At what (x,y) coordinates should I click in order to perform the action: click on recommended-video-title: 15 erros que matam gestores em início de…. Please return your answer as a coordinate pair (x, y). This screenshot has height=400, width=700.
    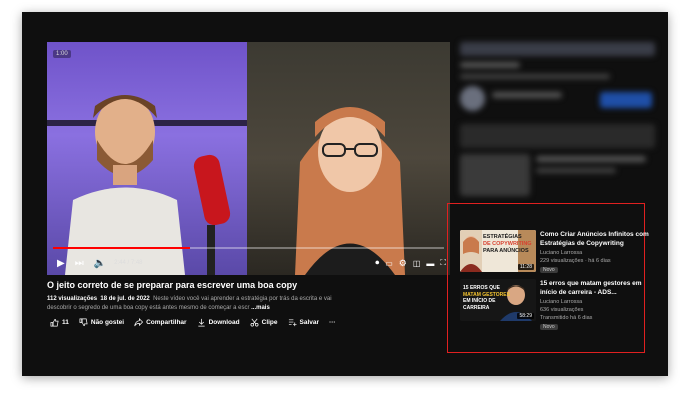
    Looking at the image, I should click on (595, 288).